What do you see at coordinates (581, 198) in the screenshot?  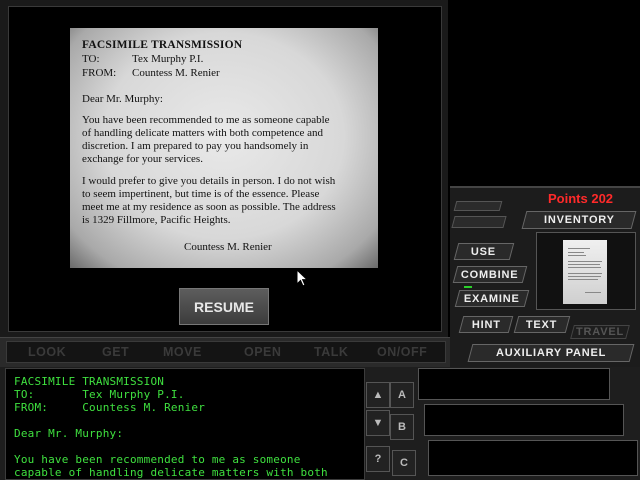 I see `points-display: Points 202` at bounding box center [581, 198].